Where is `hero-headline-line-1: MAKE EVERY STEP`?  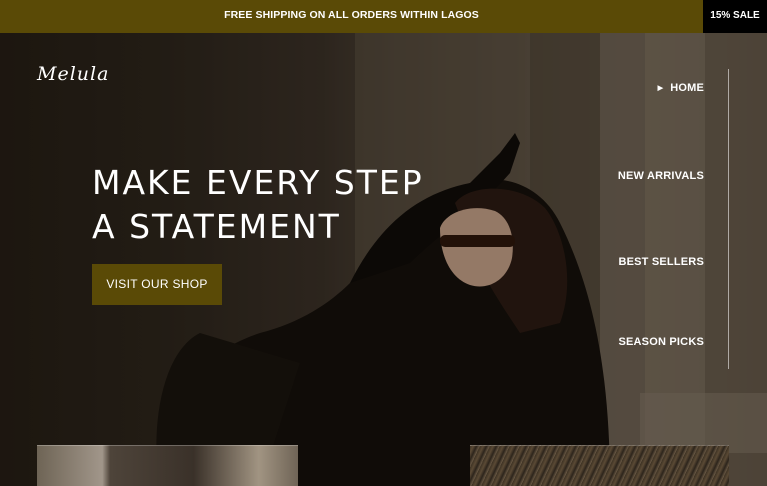 hero-headline-line-1: MAKE EVERY STEP is located at coordinates (258, 182).